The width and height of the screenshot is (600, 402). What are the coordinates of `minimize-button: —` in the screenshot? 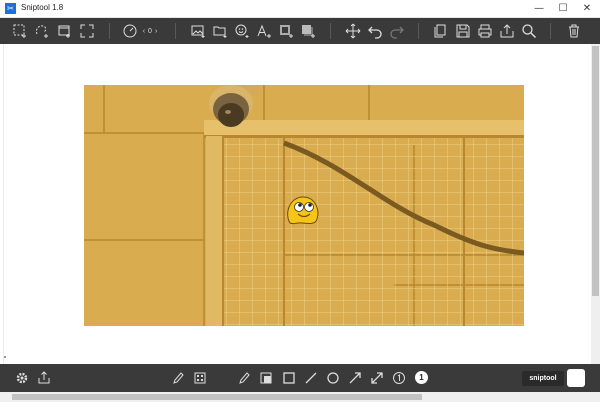 It's located at (539, 8).